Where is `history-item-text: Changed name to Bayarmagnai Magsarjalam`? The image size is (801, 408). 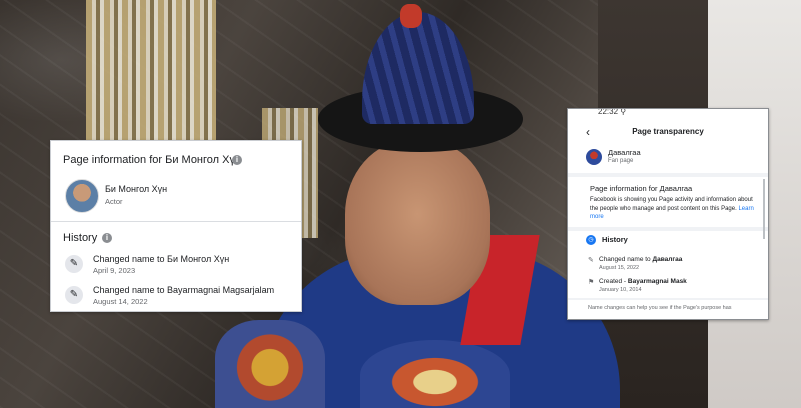 history-item-text: Changed name to Bayarmagnai Magsarjalam is located at coordinates (184, 290).